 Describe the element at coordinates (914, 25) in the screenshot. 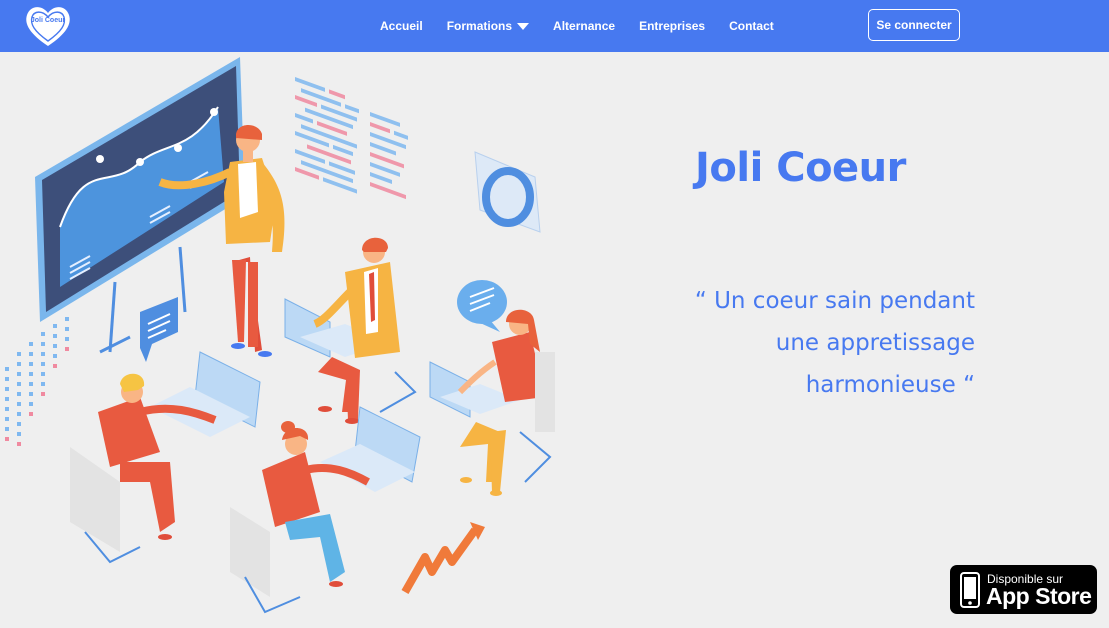

I see `login-button: Se connecter` at that location.